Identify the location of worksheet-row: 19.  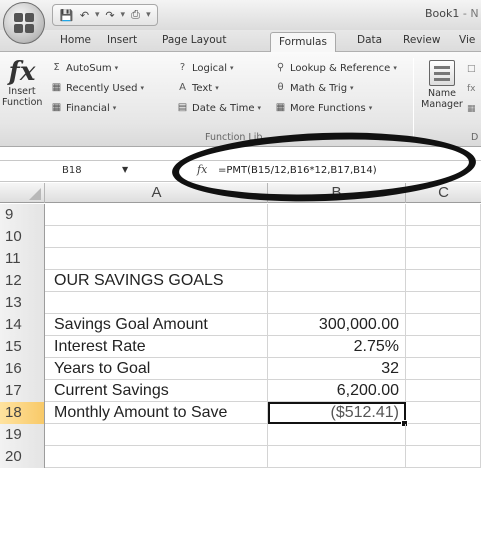
(240, 435).